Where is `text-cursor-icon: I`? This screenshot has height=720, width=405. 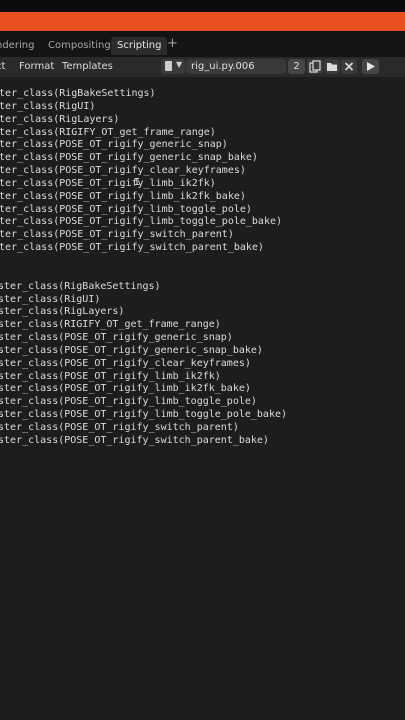
text-cursor-icon: I is located at coordinates (137, 182).